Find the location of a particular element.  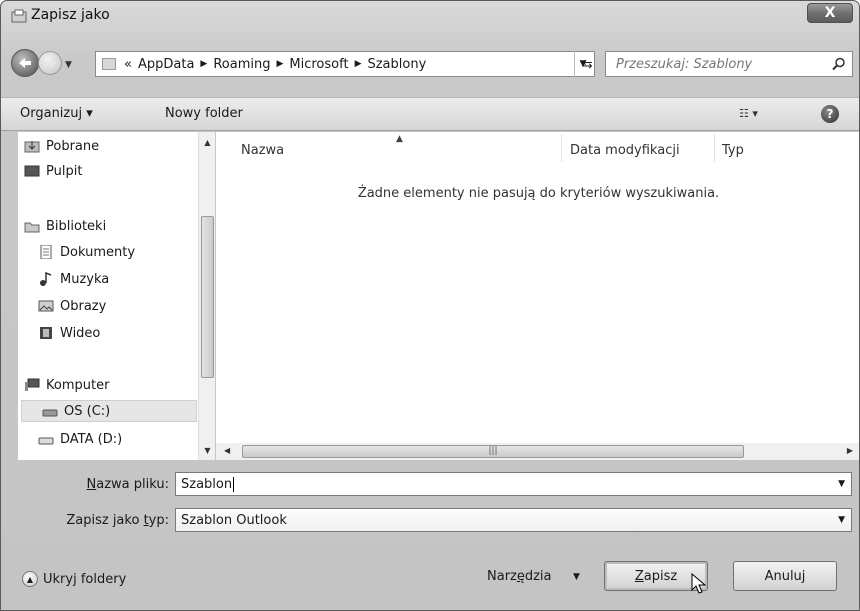

tools-label: Narz is located at coordinates (502, 576).